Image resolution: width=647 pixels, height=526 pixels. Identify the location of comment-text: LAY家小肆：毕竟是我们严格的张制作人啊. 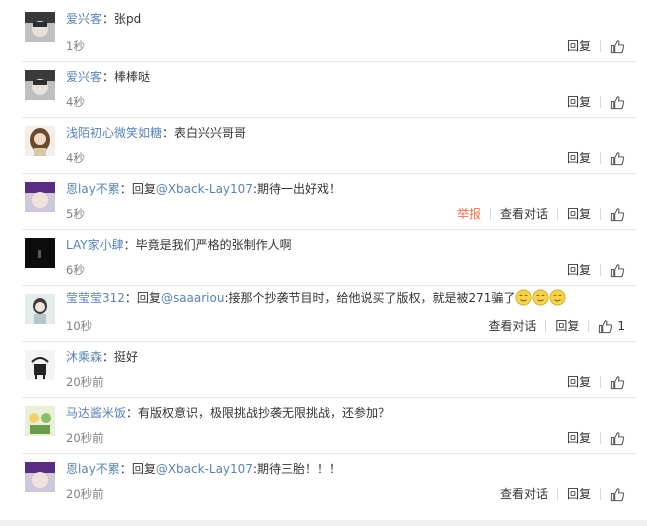
(179, 245).